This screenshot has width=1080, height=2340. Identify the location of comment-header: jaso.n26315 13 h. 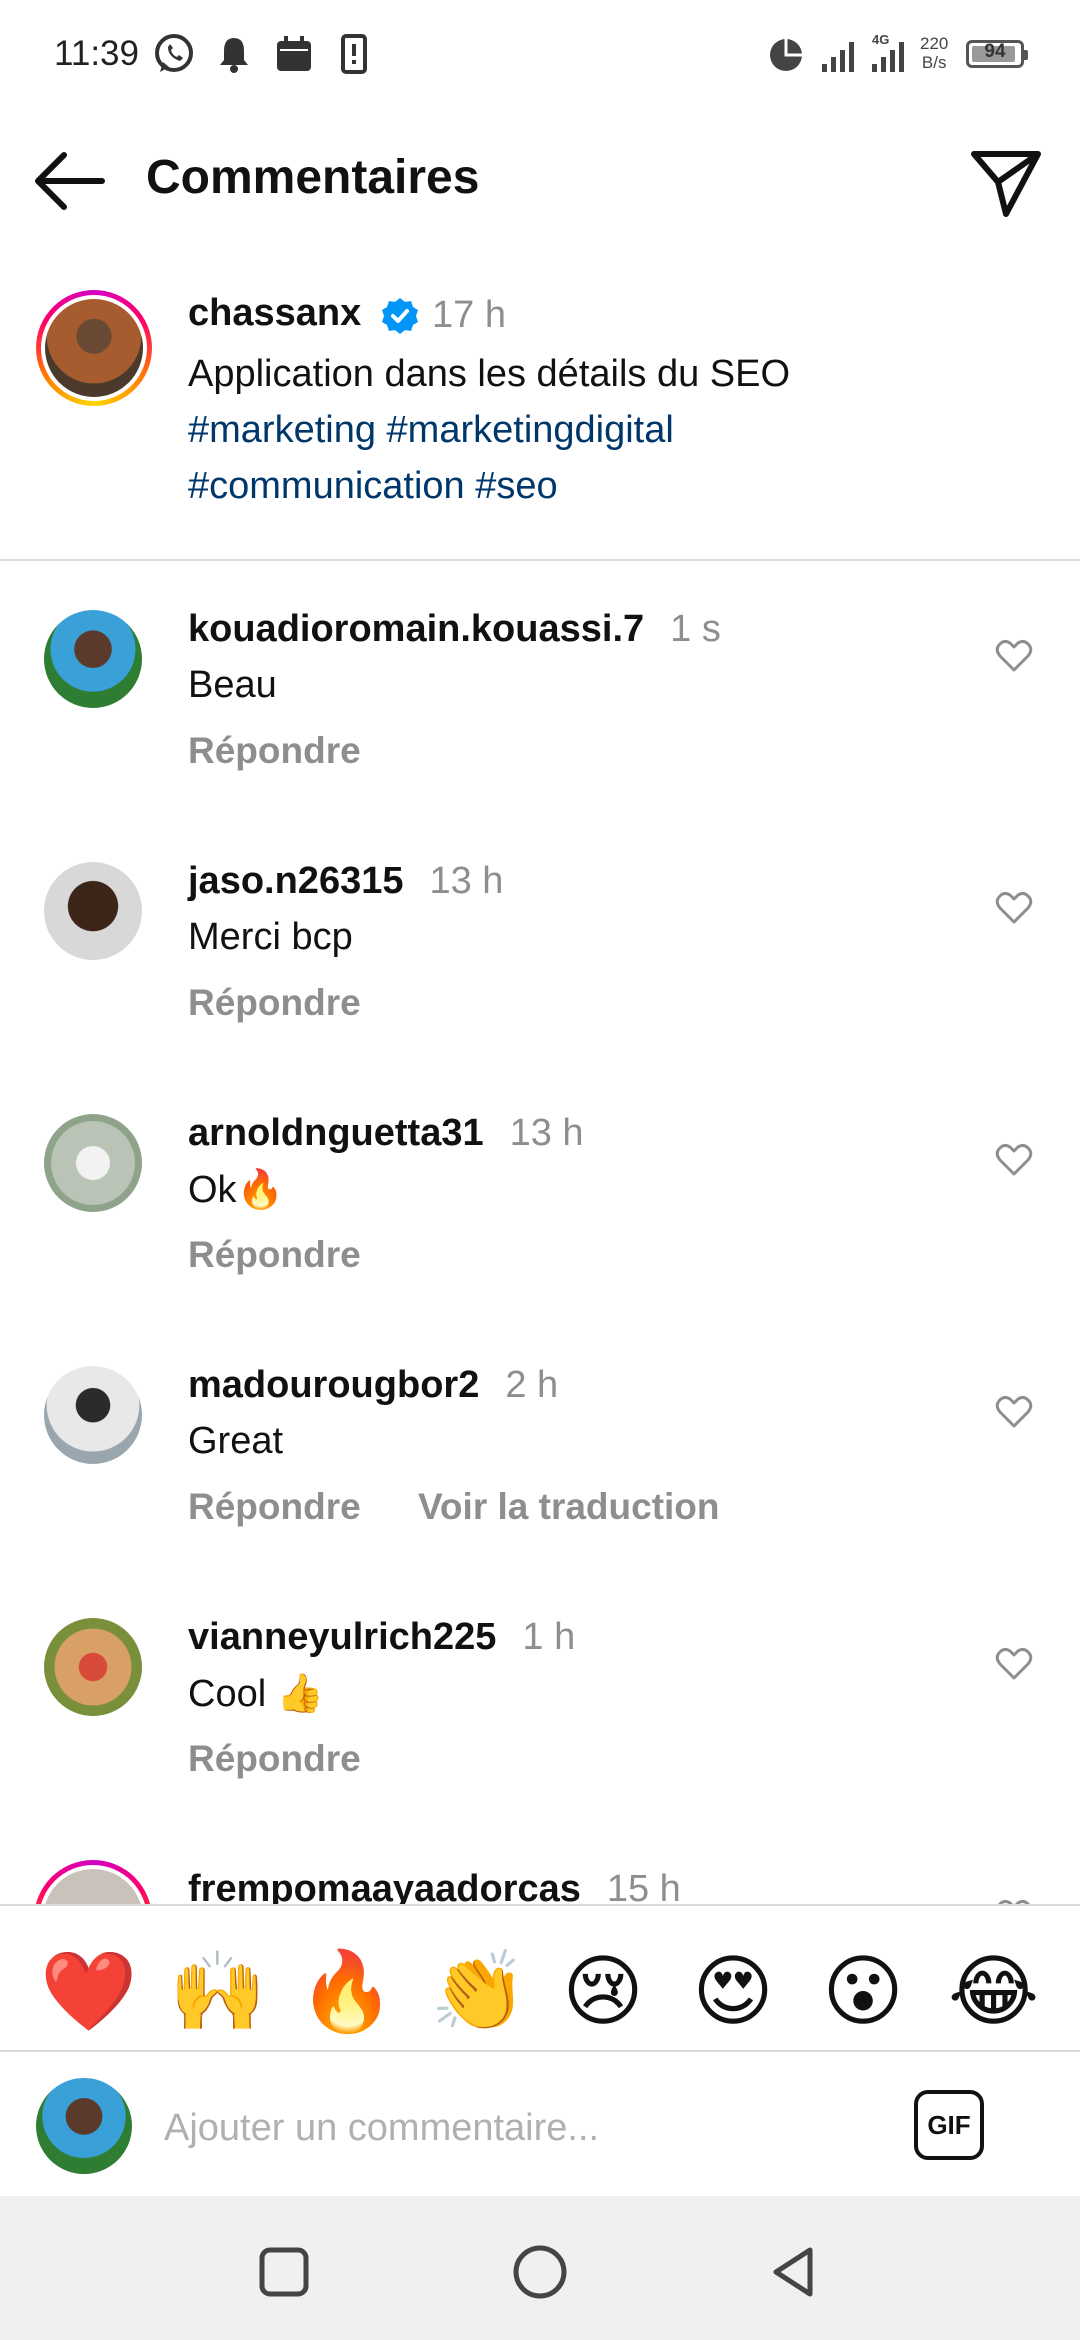
(345, 881).